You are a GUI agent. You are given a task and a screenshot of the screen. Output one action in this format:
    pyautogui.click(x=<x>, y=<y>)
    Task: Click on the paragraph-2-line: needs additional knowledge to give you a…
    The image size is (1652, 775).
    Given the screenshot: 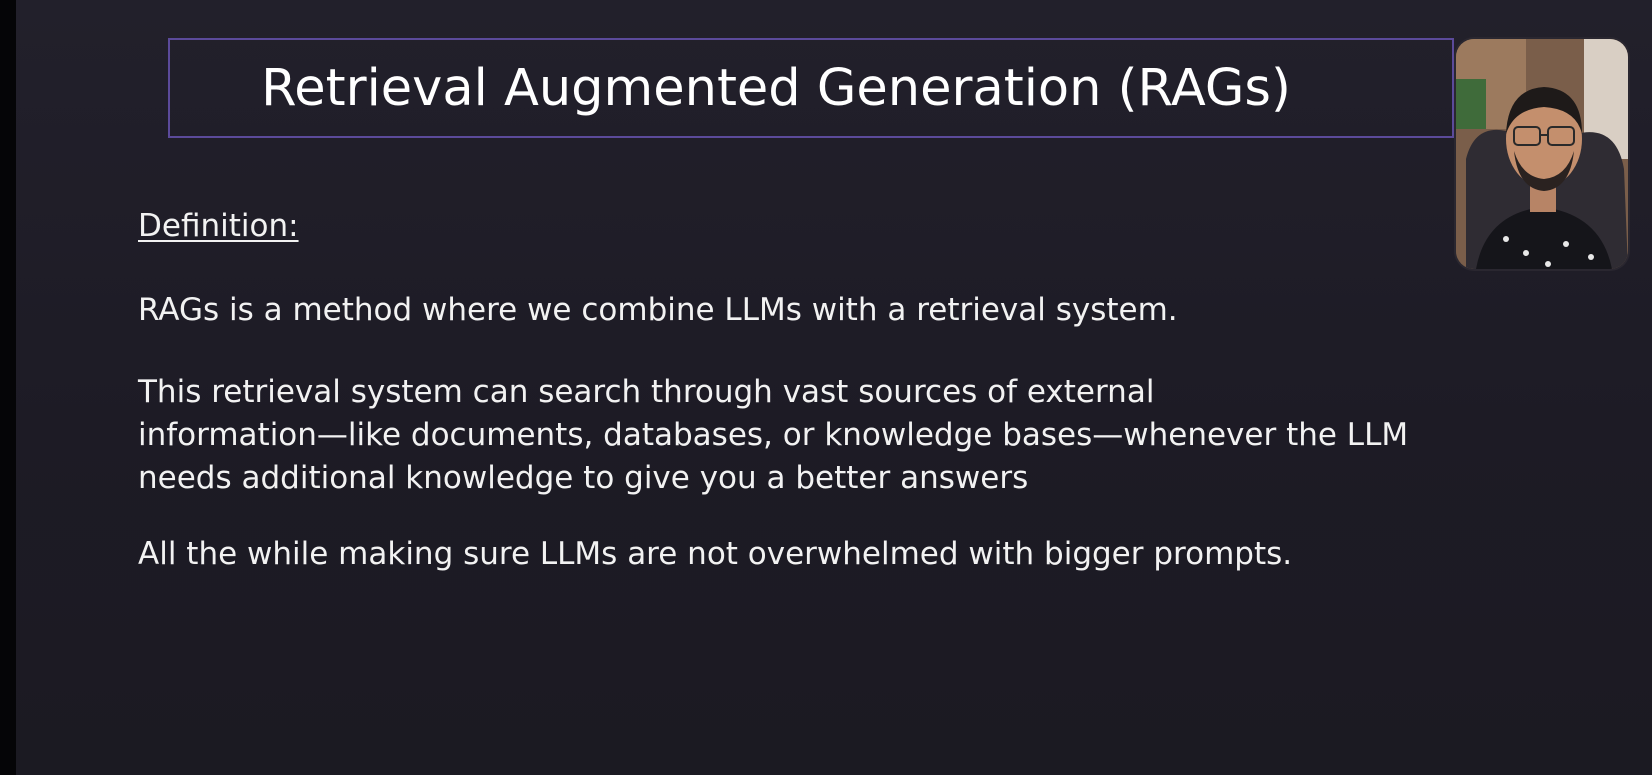 What is the action you would take?
    pyautogui.click(x=583, y=478)
    